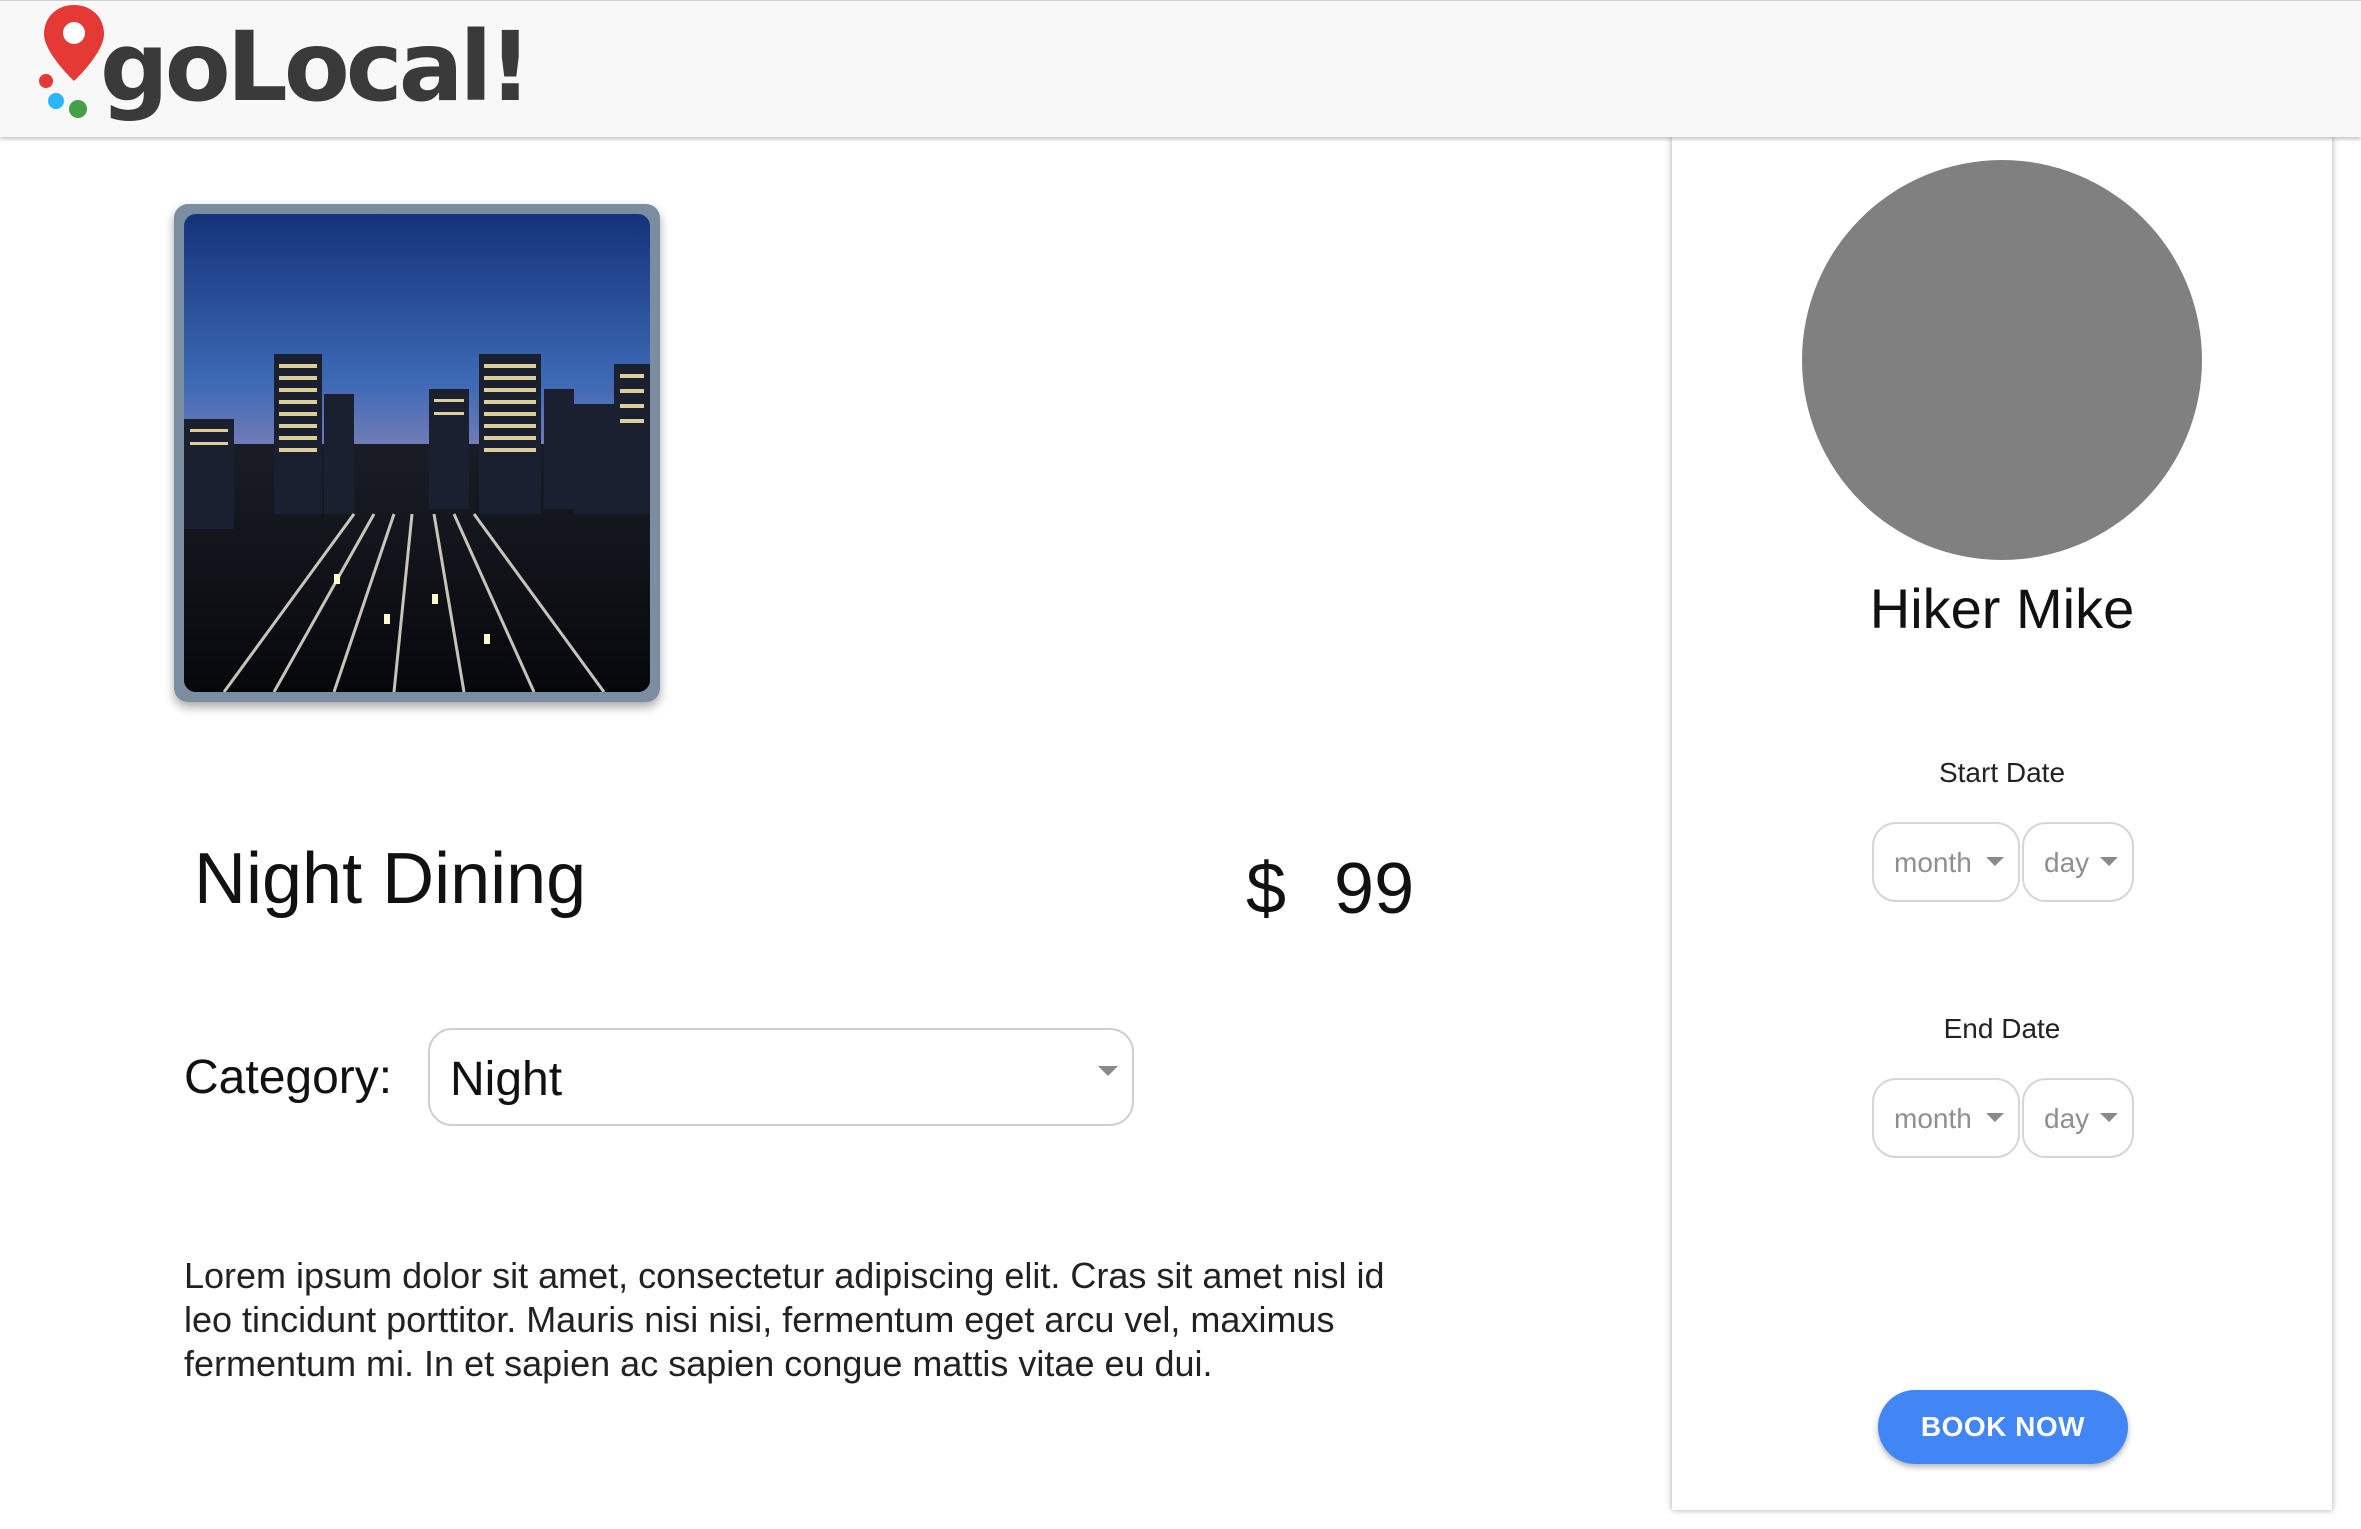 The image size is (2361, 1529). I want to click on price-value: 99, so click(1374, 889).